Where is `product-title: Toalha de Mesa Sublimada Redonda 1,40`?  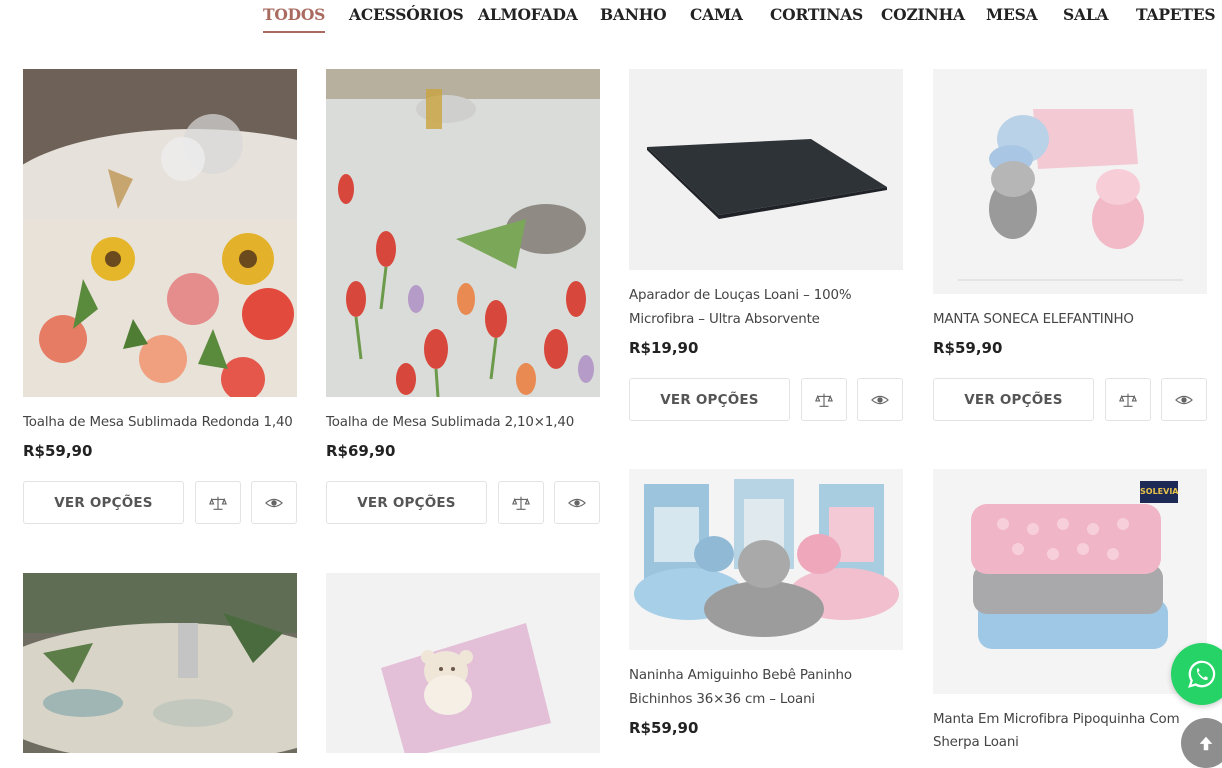 product-title: Toalha de Mesa Sublimada Redonda 1,40 is located at coordinates (160, 423).